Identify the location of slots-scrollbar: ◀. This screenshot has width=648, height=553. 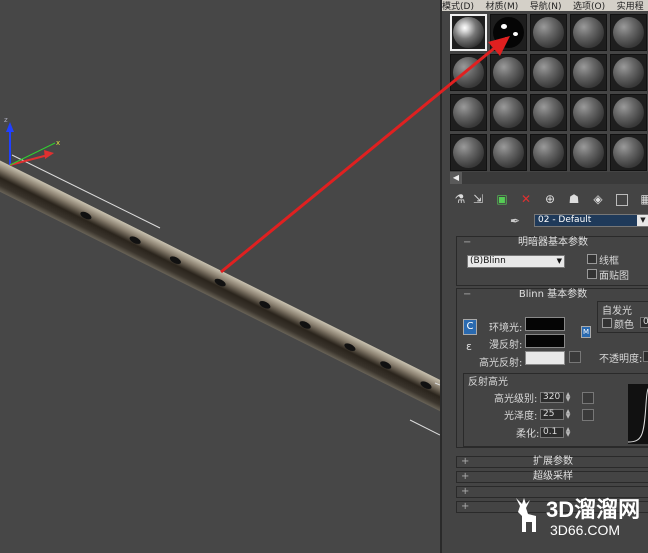
(549, 178).